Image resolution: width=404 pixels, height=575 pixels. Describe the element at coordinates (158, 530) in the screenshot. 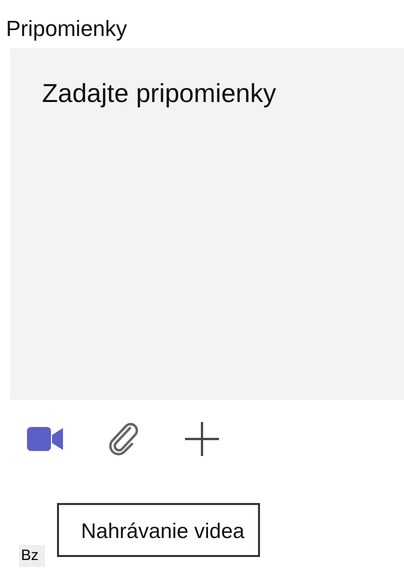

I see `tooltip: Nahrávanie videa` at that location.